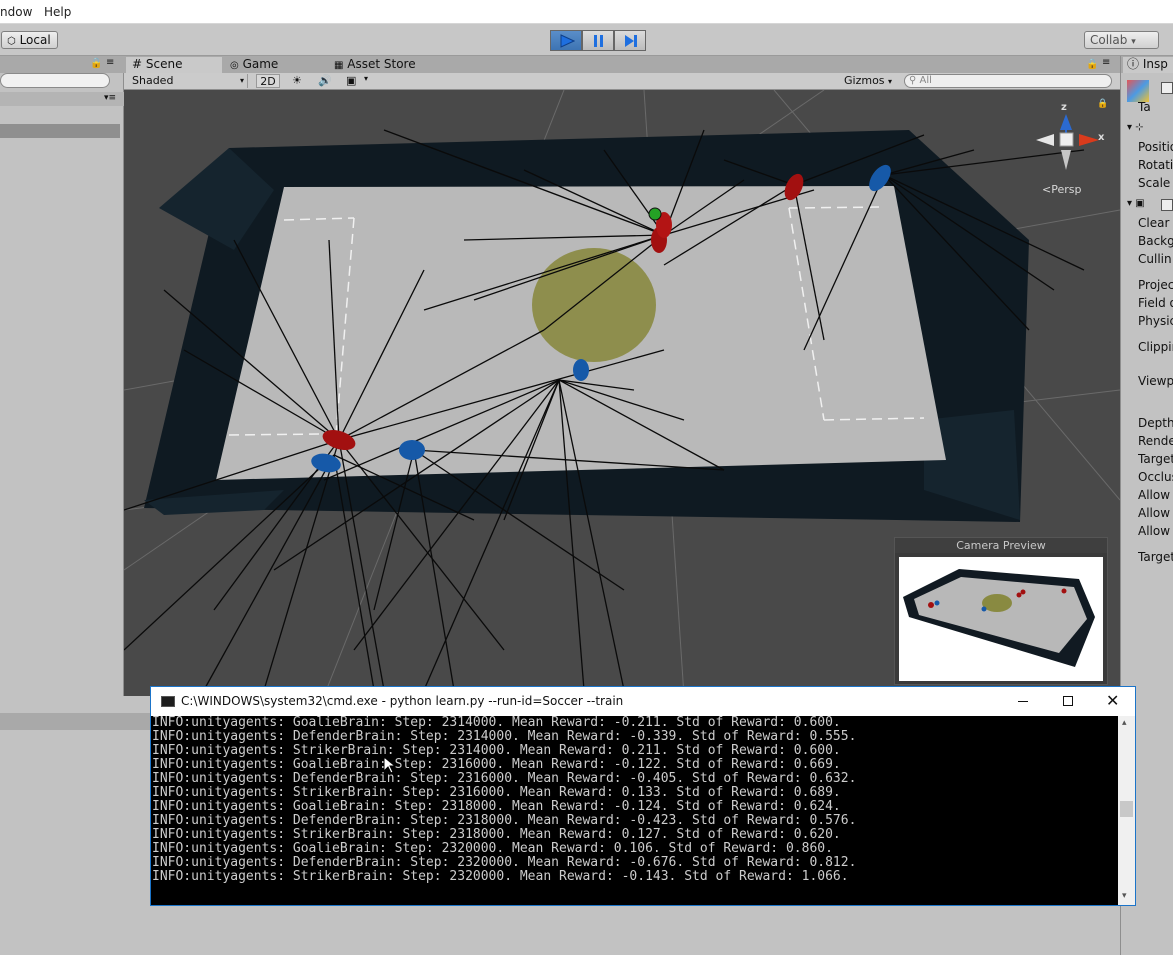  Describe the element at coordinates (622, 64) in the screenshot. I see `scene-tab-strip: # Scene ◎ Game ▦ Asset Store 🔒 ≡` at that location.